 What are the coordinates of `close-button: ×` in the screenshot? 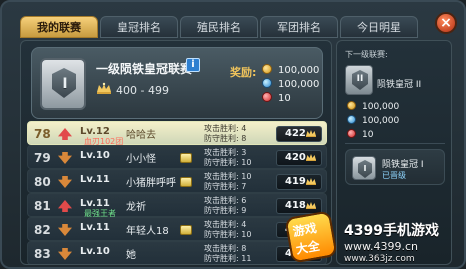 It's located at (446, 23).